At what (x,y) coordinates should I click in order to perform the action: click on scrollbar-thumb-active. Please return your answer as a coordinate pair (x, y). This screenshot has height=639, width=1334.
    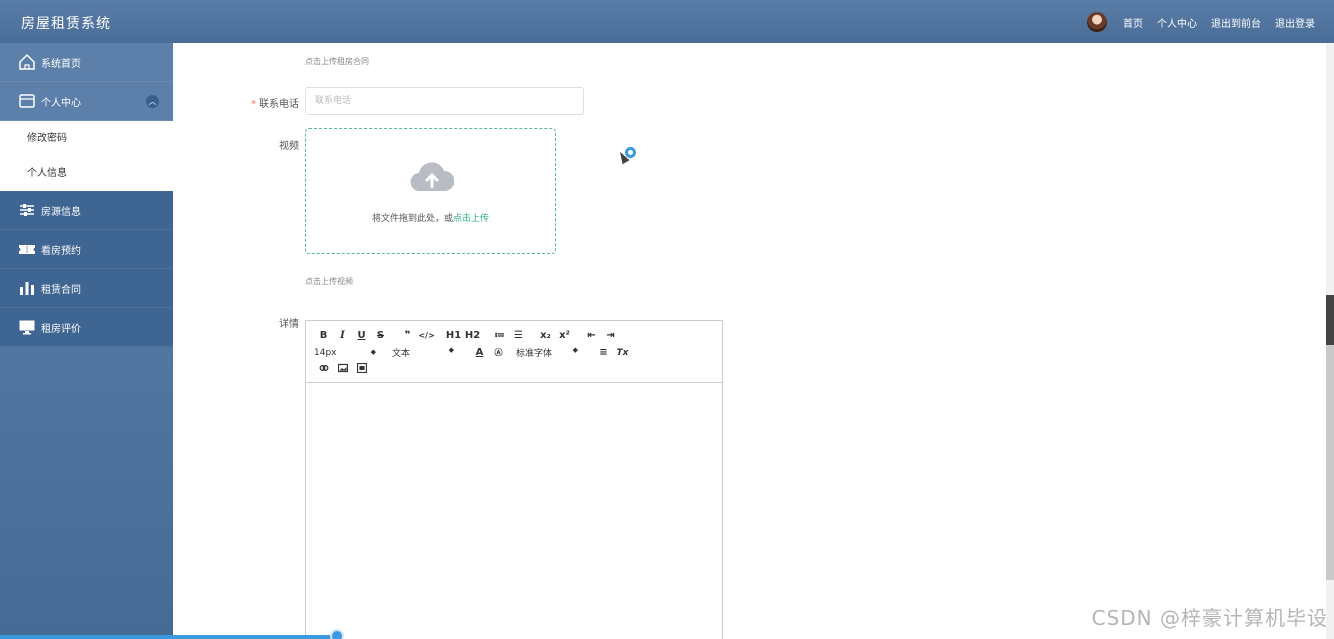
    Looking at the image, I should click on (1330, 320).